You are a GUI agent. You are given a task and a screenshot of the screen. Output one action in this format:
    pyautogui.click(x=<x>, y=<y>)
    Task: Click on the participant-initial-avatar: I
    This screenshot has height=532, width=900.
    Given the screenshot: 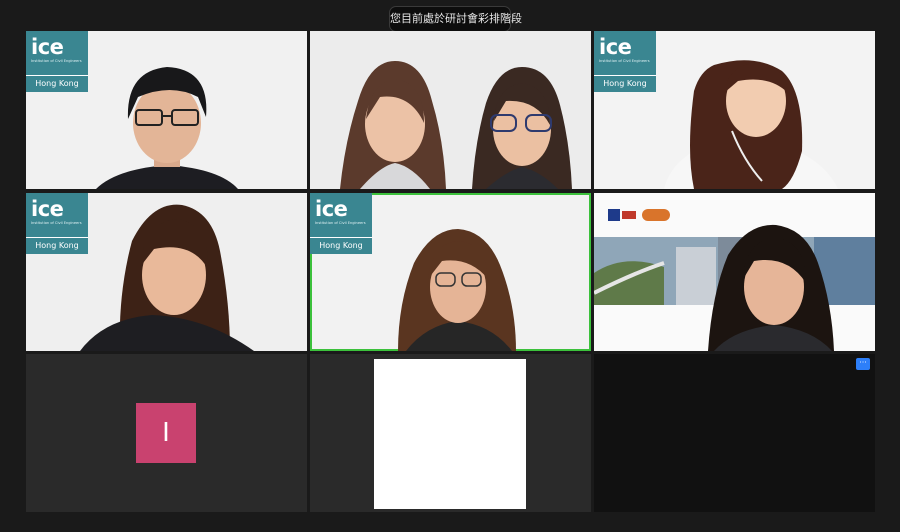 What is the action you would take?
    pyautogui.click(x=166, y=433)
    